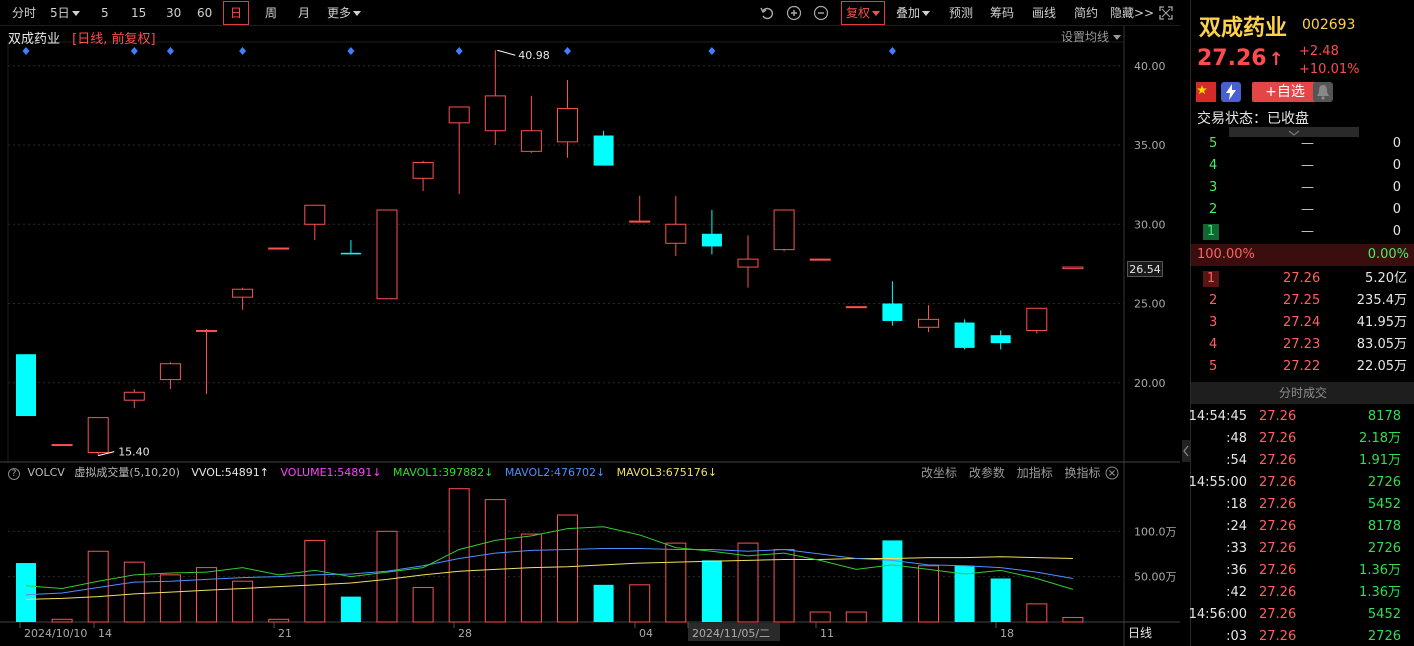 The image size is (1414, 646). What do you see at coordinates (821, 13) in the screenshot?
I see `zoom-out-icon` at bounding box center [821, 13].